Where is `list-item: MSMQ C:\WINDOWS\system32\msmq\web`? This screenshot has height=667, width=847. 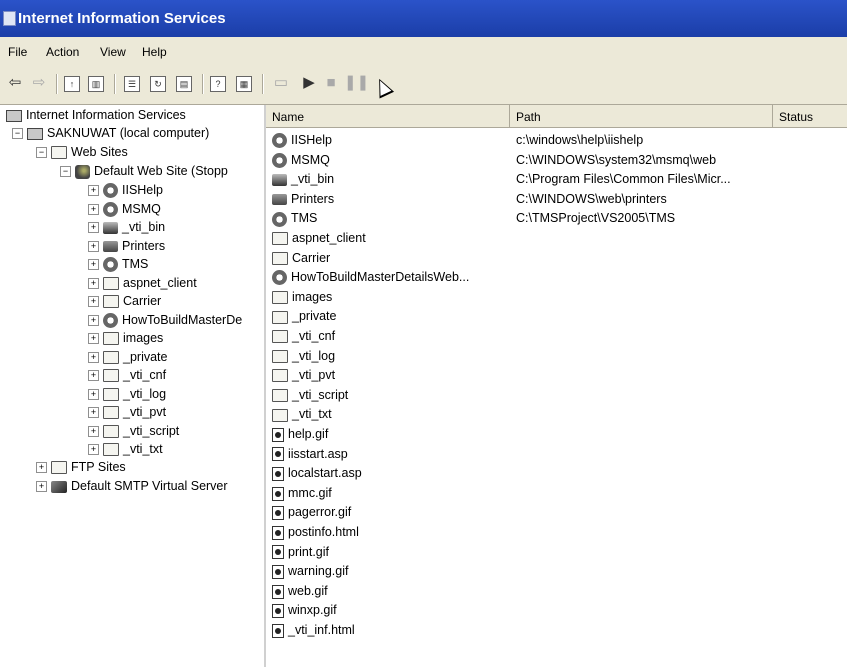 list-item: MSMQ C:\WINDOWS\system32\msmq\web is located at coordinates (556, 160).